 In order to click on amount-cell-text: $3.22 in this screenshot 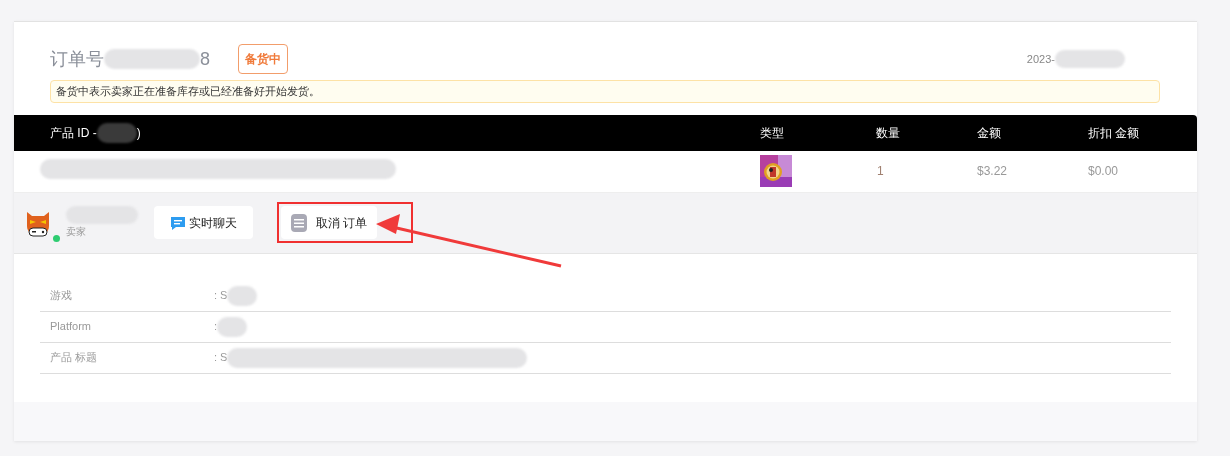, I will do `click(993, 171)`.